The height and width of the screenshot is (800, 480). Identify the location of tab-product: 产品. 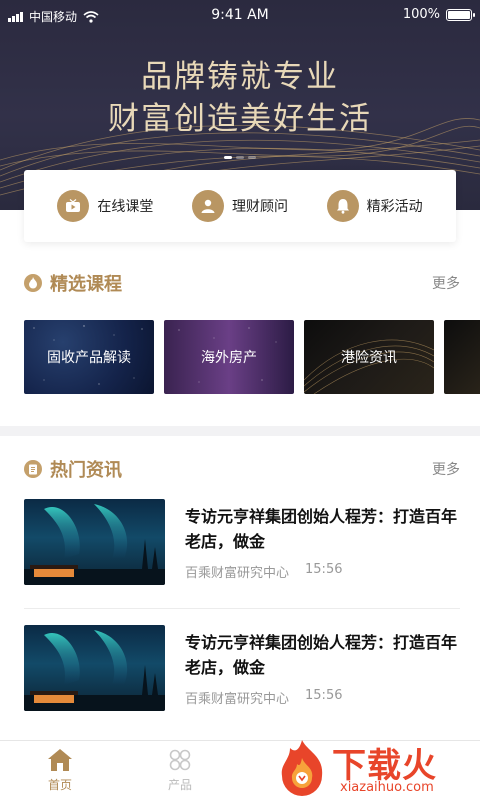
(180, 770).